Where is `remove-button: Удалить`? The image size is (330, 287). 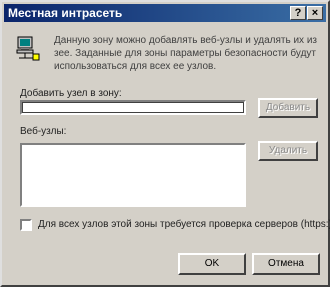 remove-button: Удалить is located at coordinates (288, 151).